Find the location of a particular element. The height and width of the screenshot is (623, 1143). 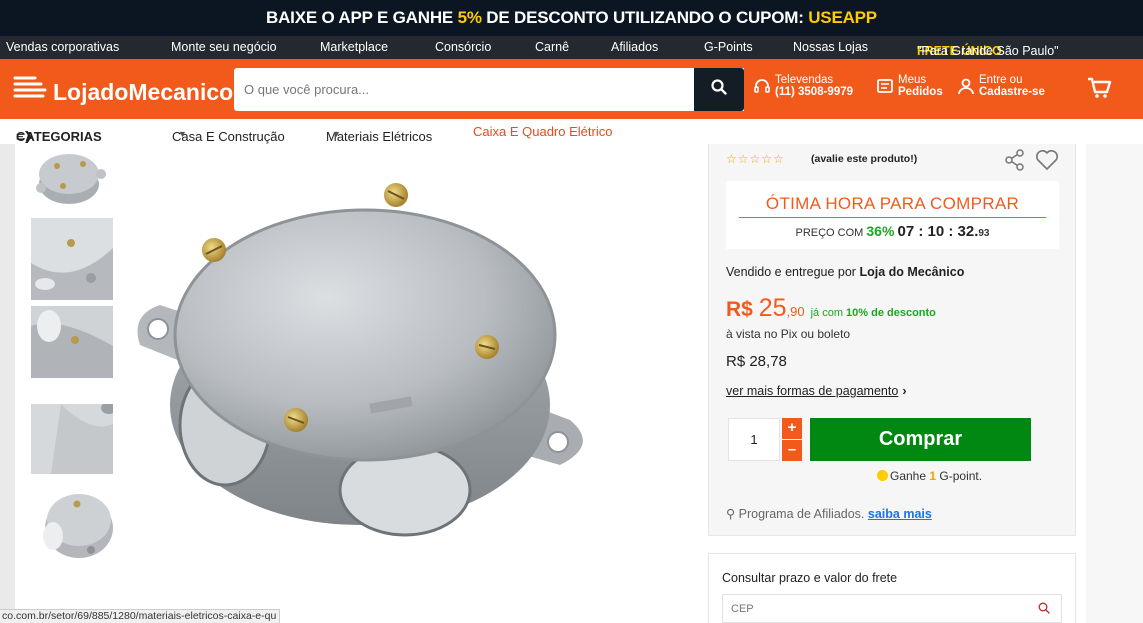

timer-divider is located at coordinates (892, 217).